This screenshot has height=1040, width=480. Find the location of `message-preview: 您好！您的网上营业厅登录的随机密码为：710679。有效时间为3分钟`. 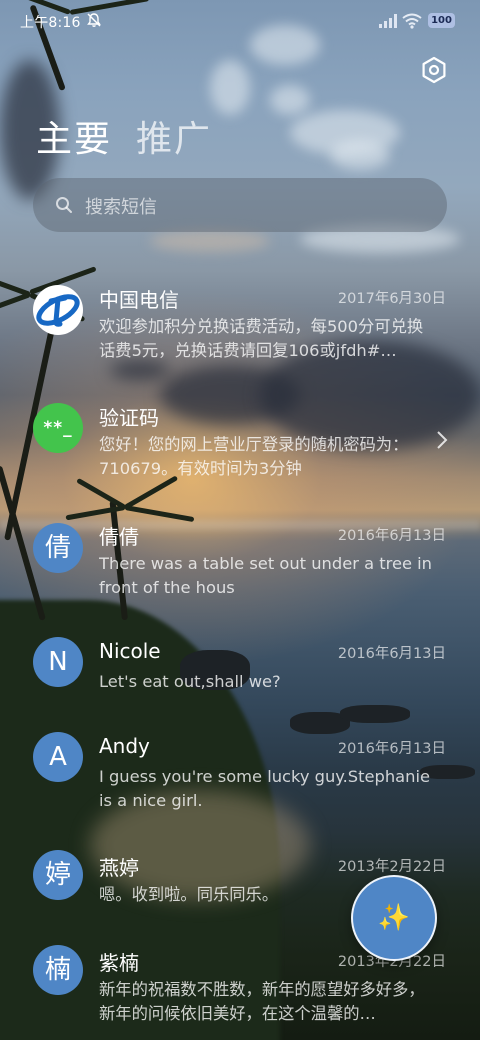

message-preview: 您好！您的网上营业厅登录的随机密码为：710679。有效时间为3分钟 is located at coordinates (254, 456).